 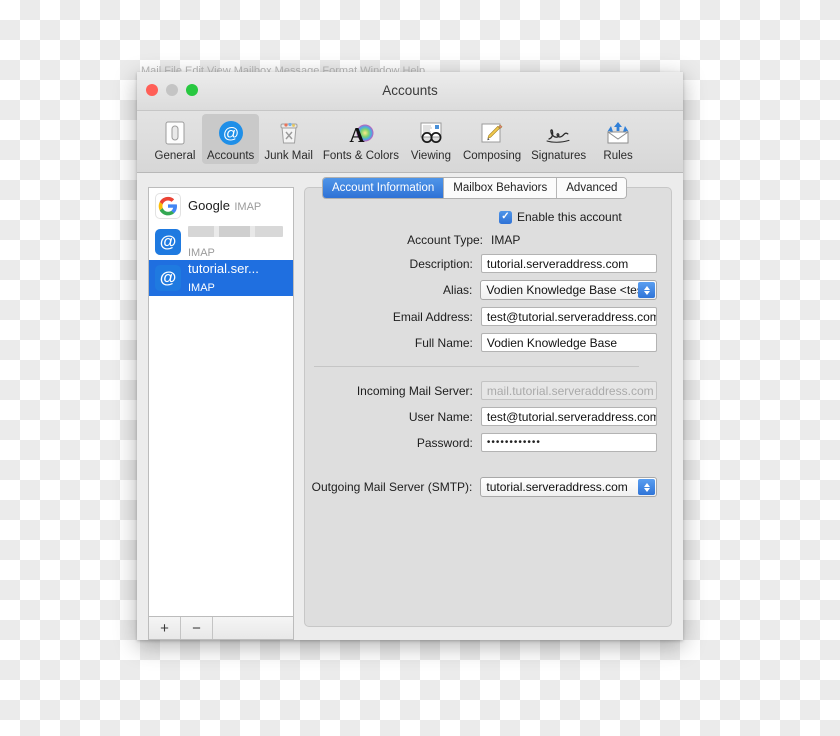 I want to click on full-name-label: Full Name:, so click(x=443, y=342).